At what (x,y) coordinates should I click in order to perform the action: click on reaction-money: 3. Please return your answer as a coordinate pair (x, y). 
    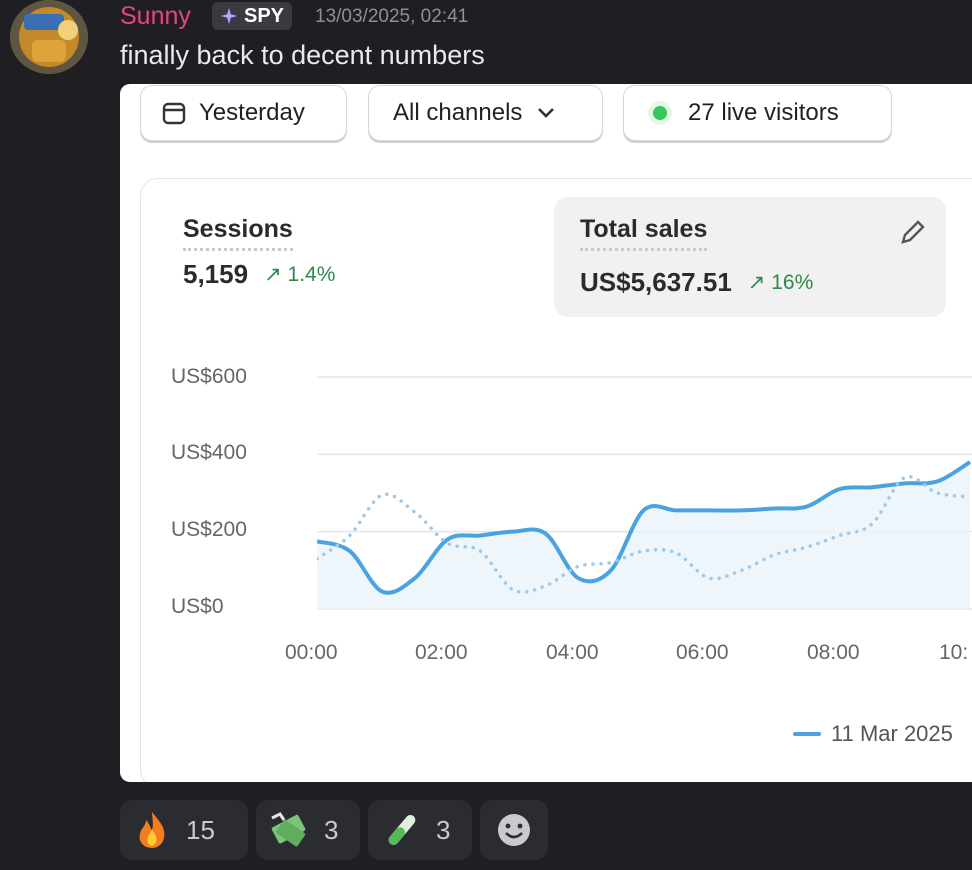
    Looking at the image, I should click on (308, 830).